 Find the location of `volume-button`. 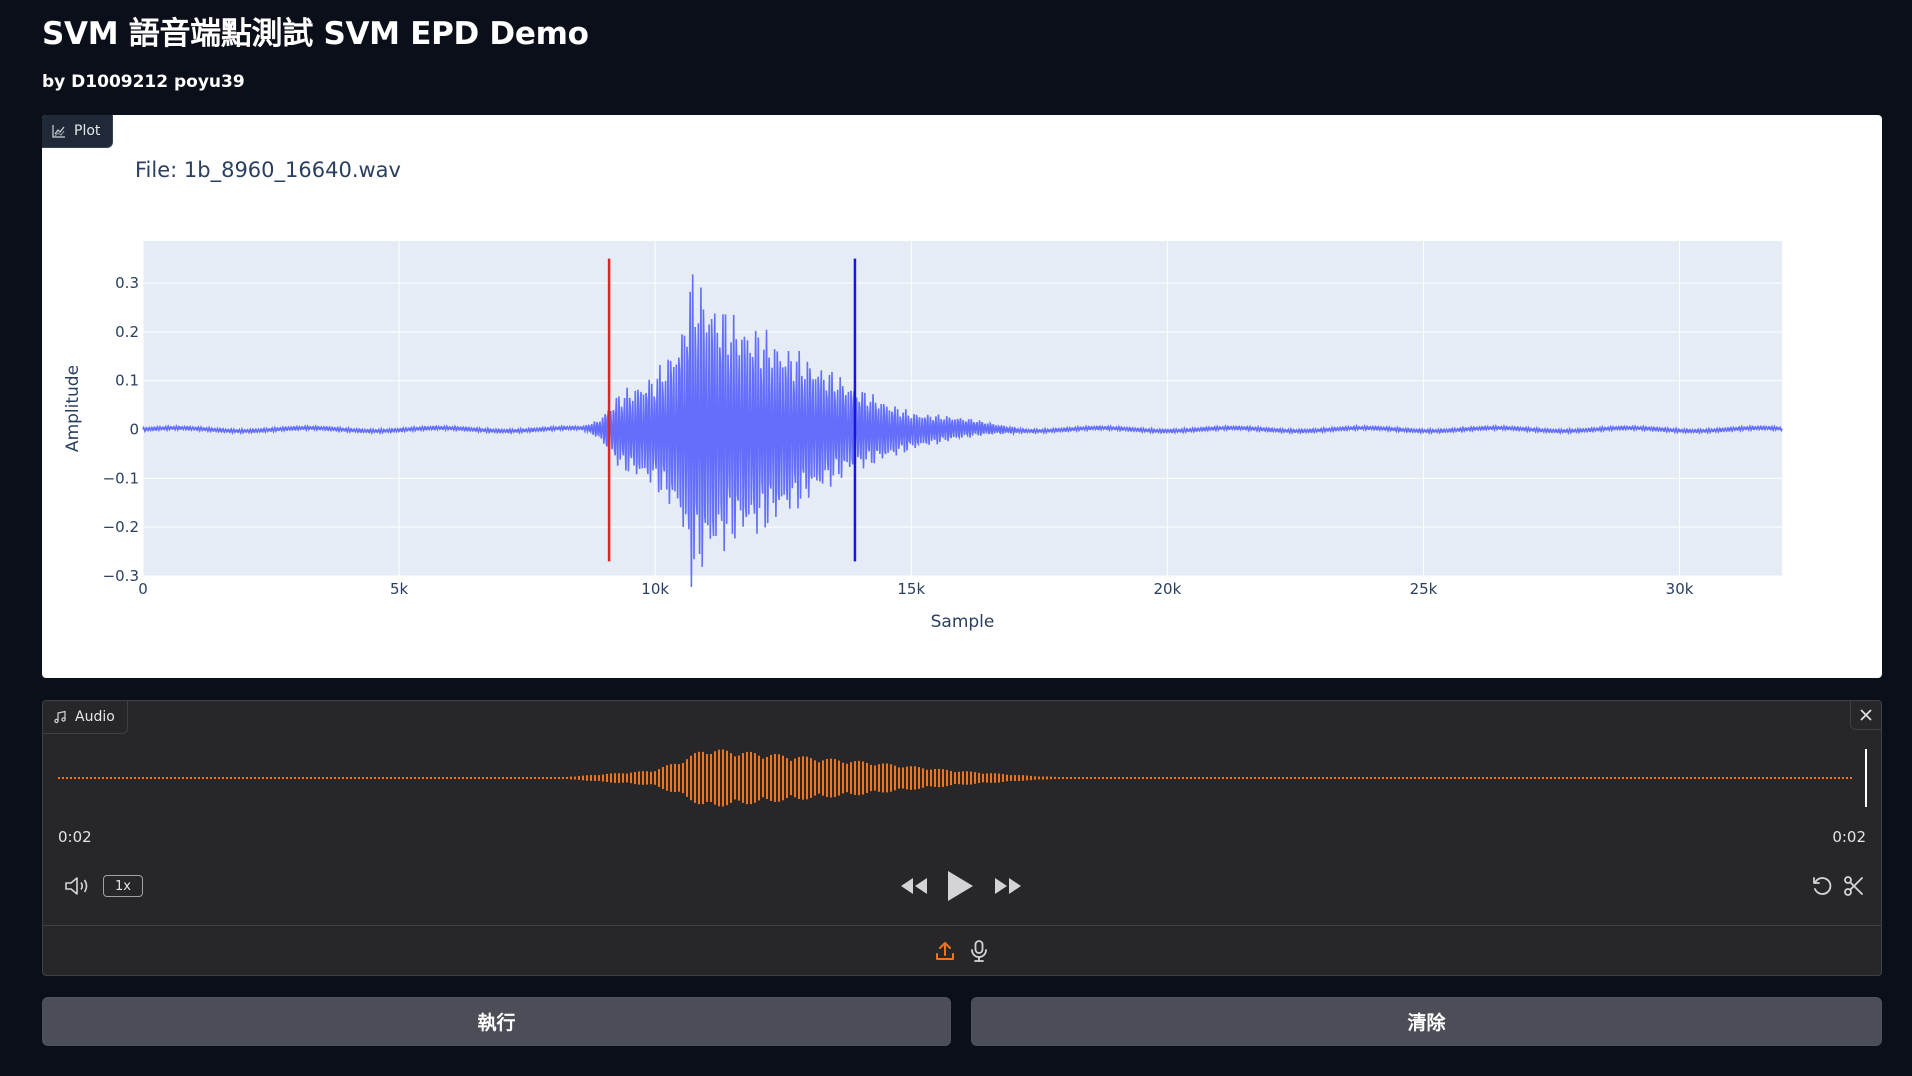

volume-button is located at coordinates (77, 886).